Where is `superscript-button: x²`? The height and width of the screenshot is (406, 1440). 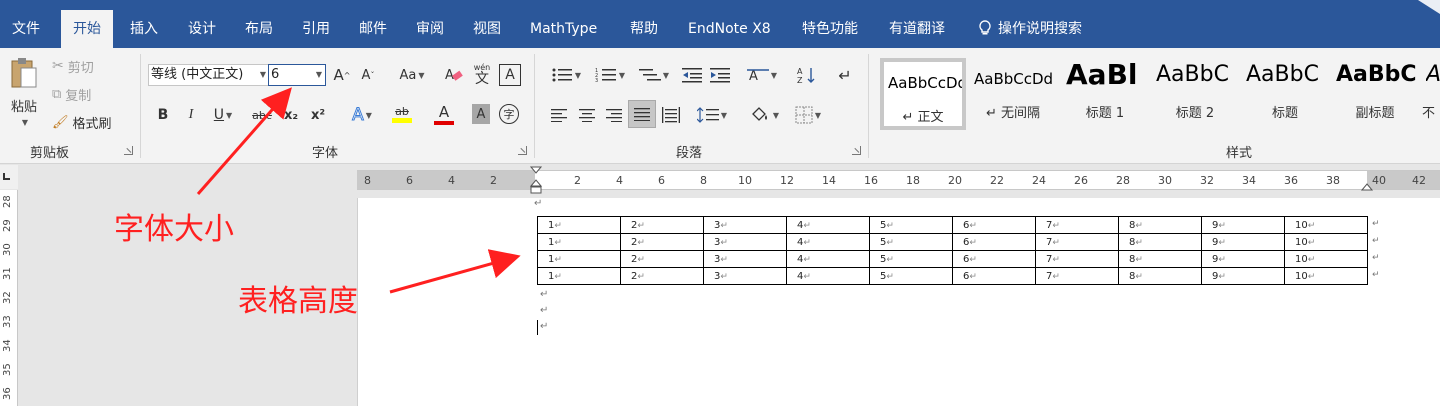 superscript-button: x² is located at coordinates (318, 115).